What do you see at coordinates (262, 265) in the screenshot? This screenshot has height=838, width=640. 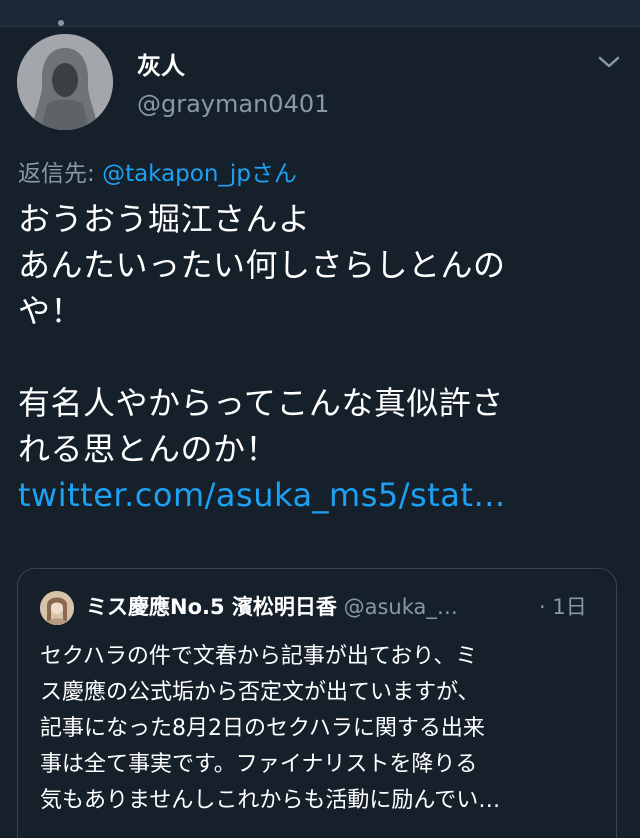 I see `tweet-text-line: あんたいったい何しさらしとんの` at bounding box center [262, 265].